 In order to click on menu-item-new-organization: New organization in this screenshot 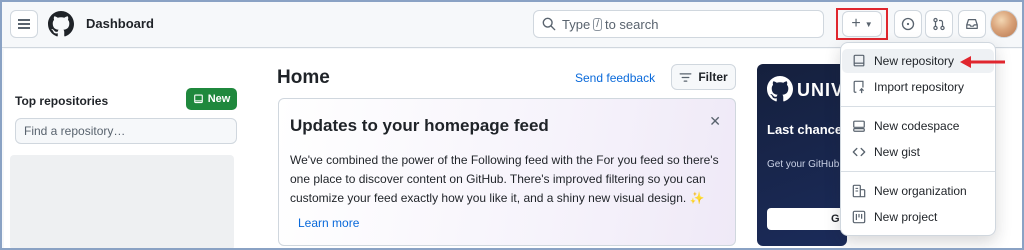, I will do `click(918, 191)`.